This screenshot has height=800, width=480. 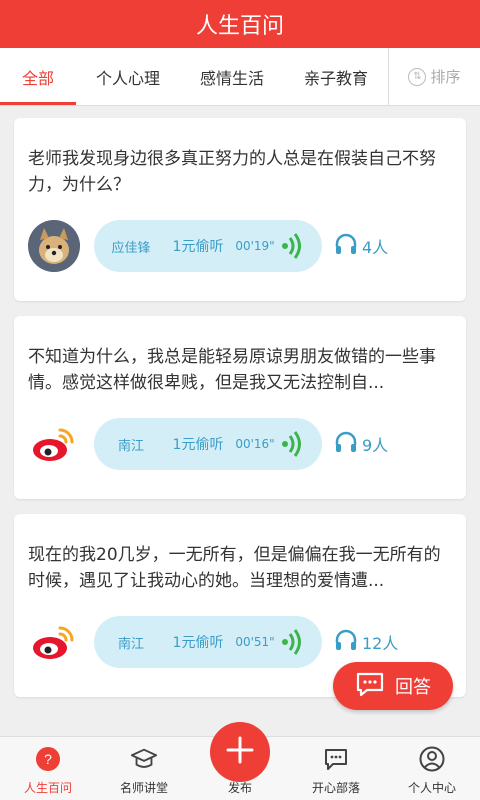 What do you see at coordinates (255, 642) in the screenshot?
I see `audio-duration: 00'51"` at bounding box center [255, 642].